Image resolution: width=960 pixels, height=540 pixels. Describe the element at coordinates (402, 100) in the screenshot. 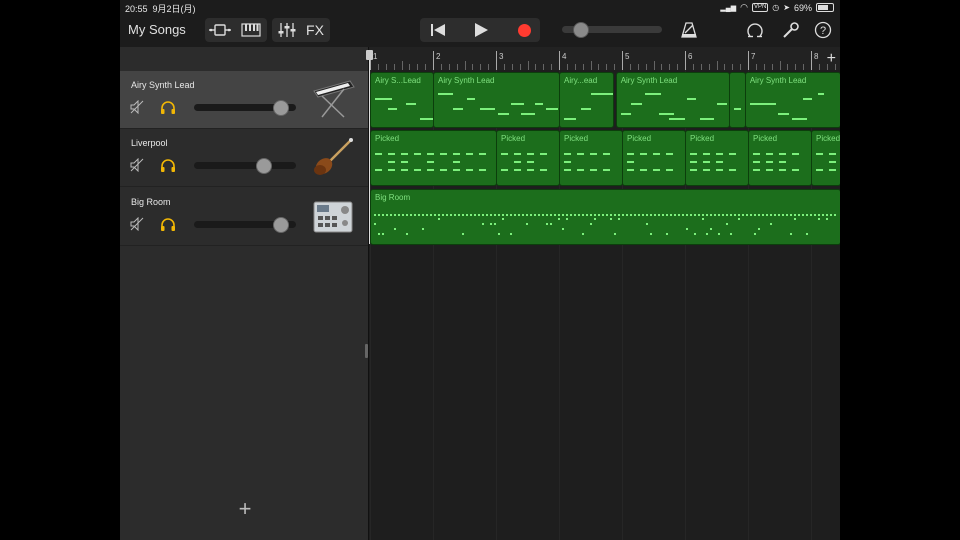

I see `region-airy-s-lead: Airy S...Lead` at that location.